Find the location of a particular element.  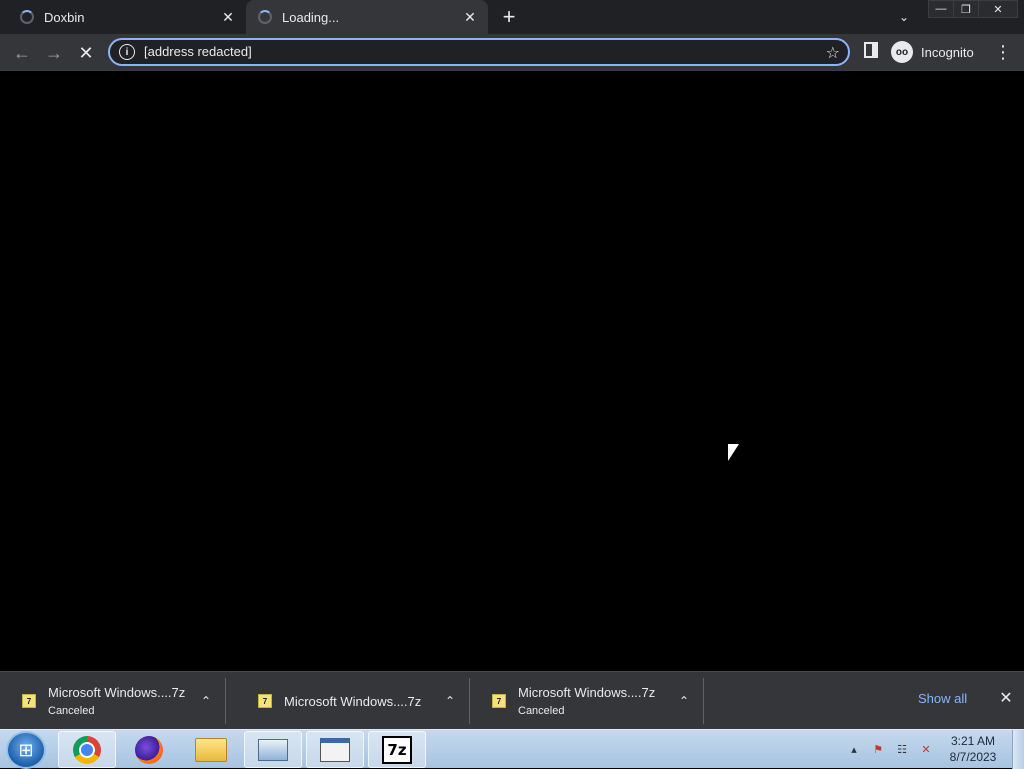

show-desktop-button is located at coordinates (1018, 749).